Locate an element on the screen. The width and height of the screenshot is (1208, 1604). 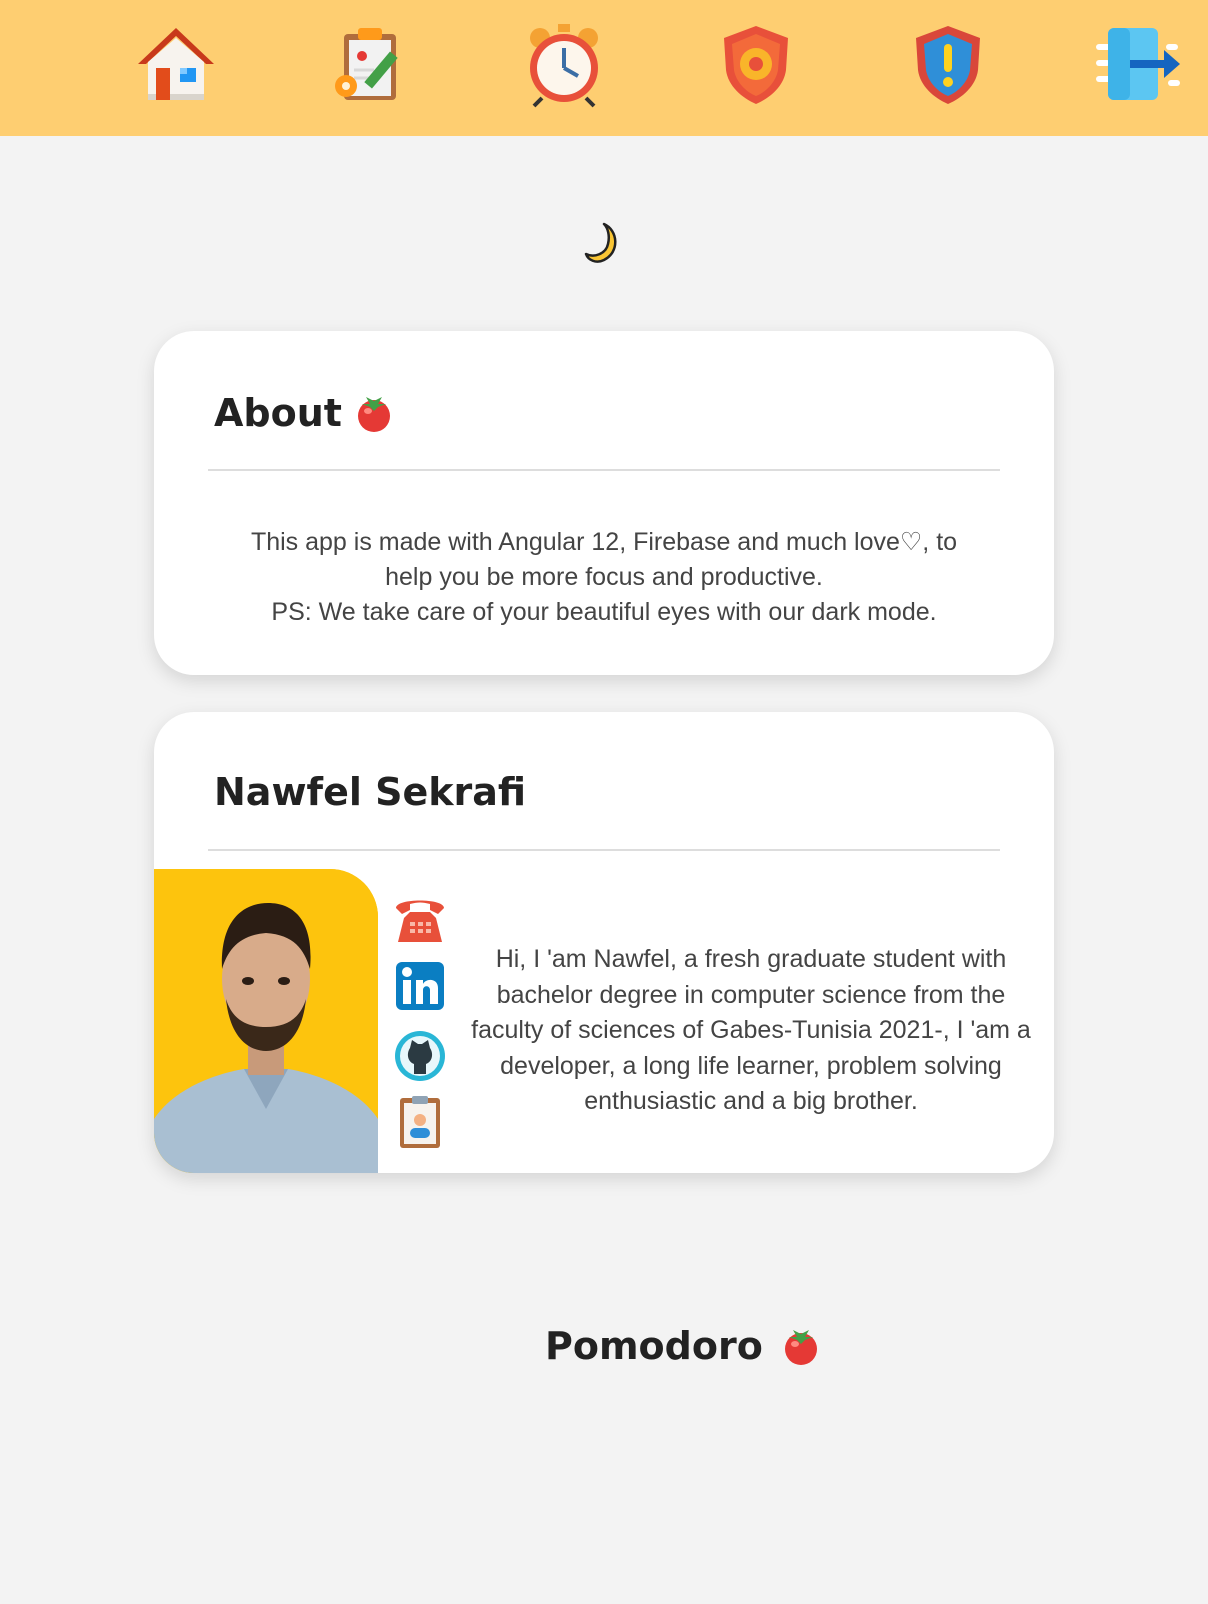
bio-line: enthusiastic and a big brother. is located at coordinates (751, 1101).